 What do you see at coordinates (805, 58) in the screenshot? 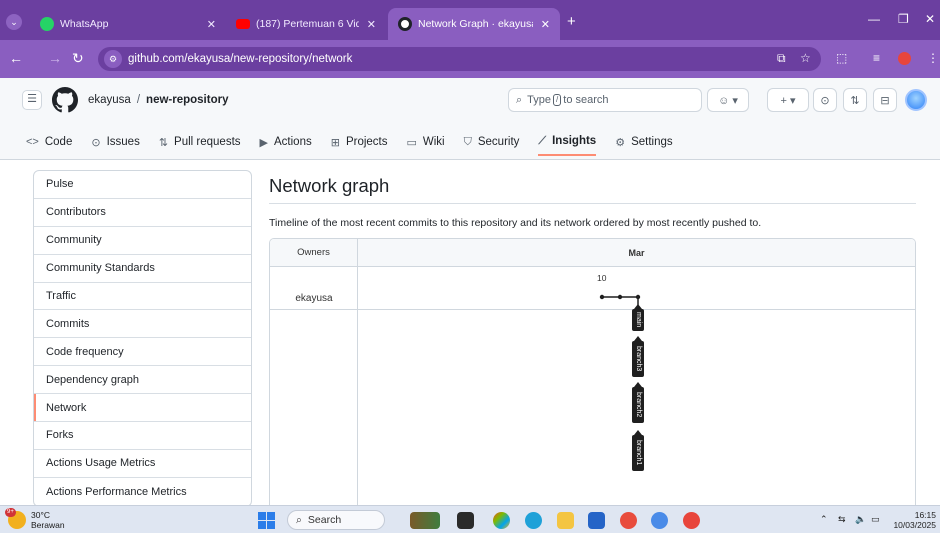
I see `bookmark-star-icon: ☆` at bounding box center [805, 58].